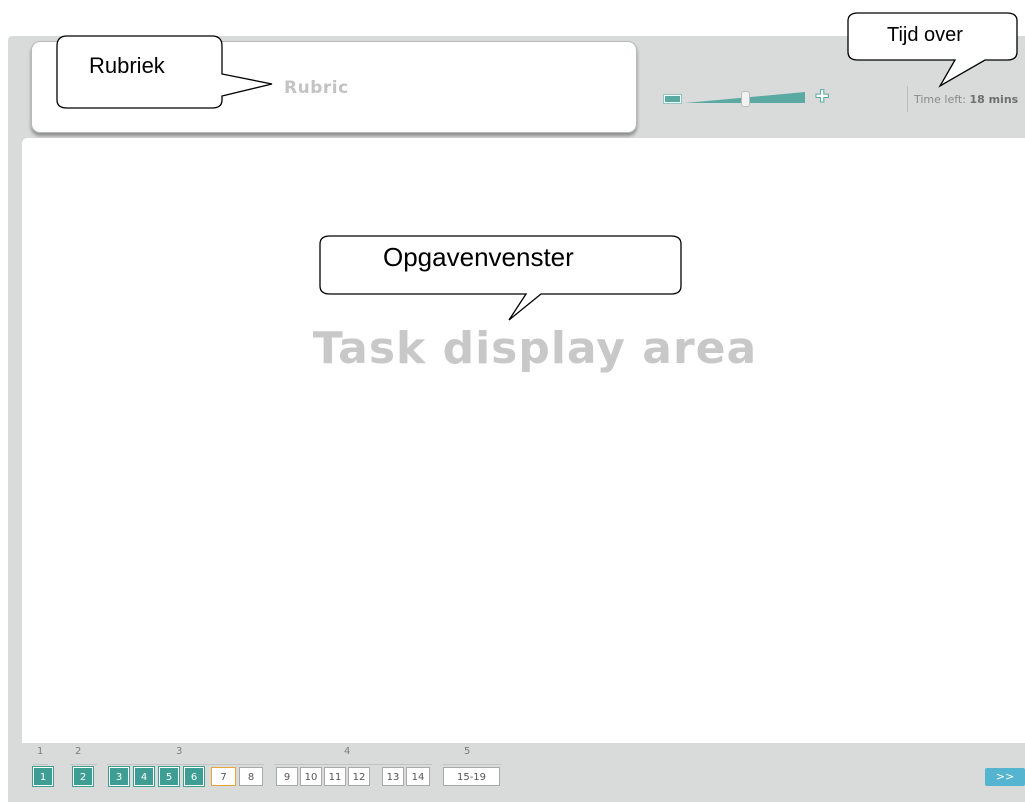  Describe the element at coordinates (179, 751) in the screenshot. I see `section-number: 3` at that location.